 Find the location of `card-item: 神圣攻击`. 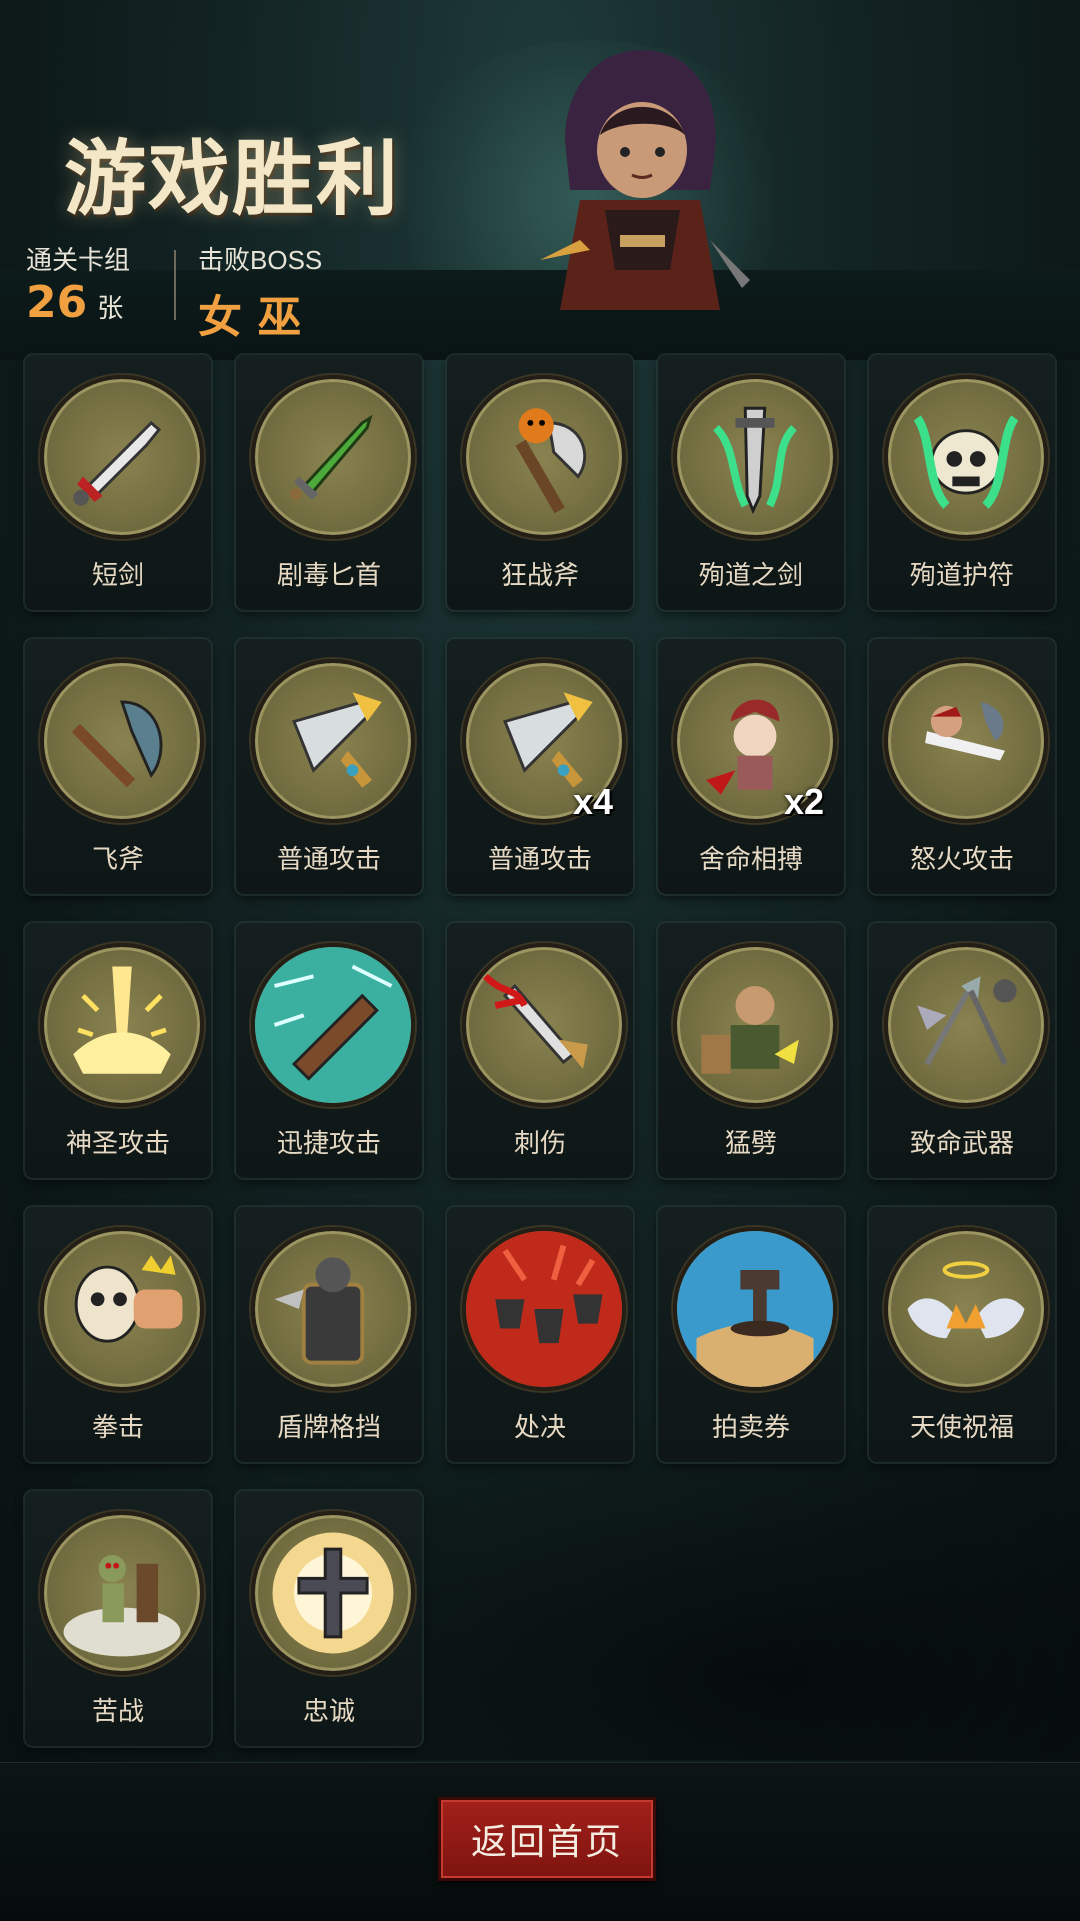

card-item: 神圣攻击 is located at coordinates (118, 1050).